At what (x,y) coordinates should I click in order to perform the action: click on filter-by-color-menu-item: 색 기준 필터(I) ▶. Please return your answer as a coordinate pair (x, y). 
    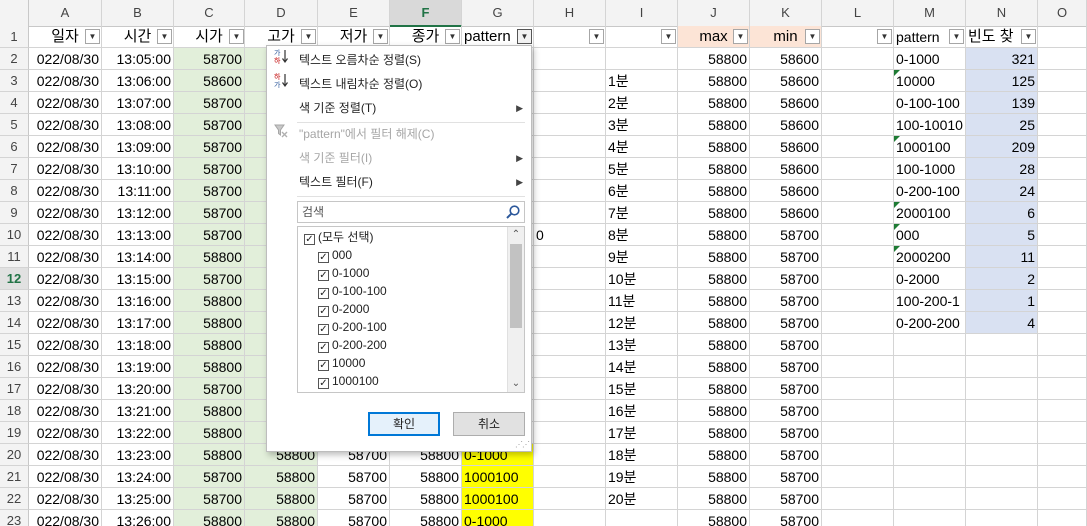
    Looking at the image, I should click on (399, 158).